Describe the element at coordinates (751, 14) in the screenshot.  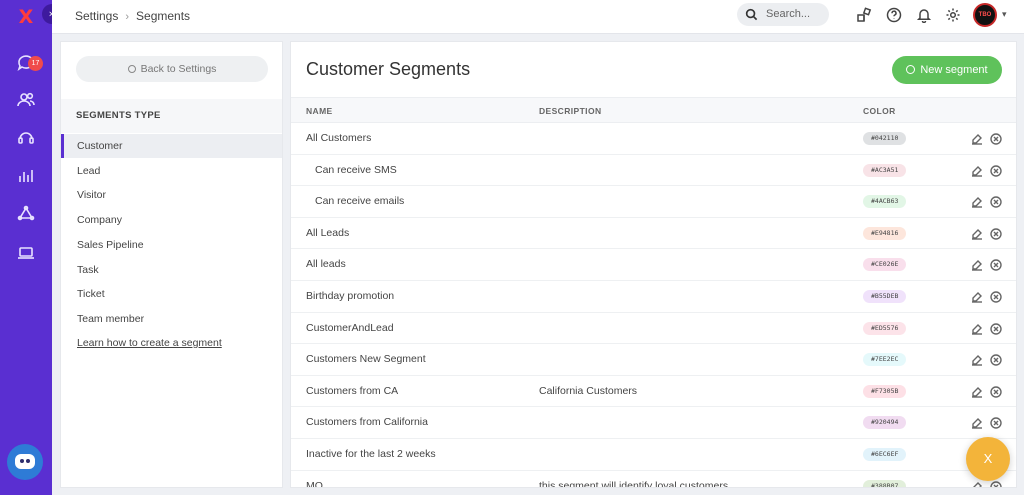
I see `search-icon` at that location.